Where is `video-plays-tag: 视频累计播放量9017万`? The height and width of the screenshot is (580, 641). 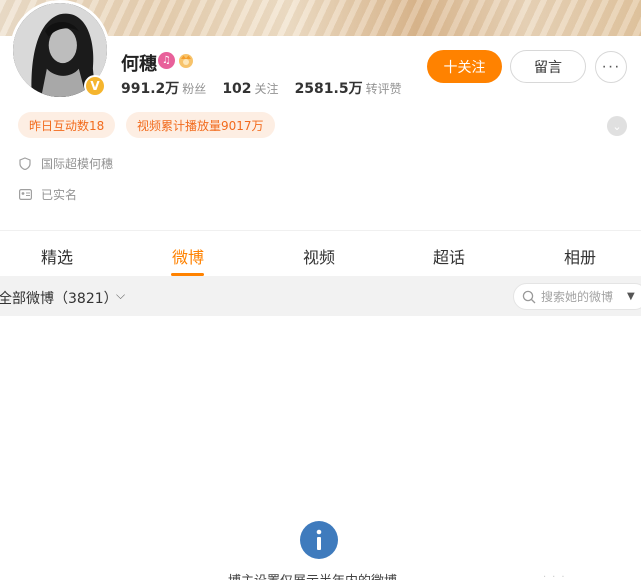 video-plays-tag: 视频累计播放量9017万 is located at coordinates (200, 125).